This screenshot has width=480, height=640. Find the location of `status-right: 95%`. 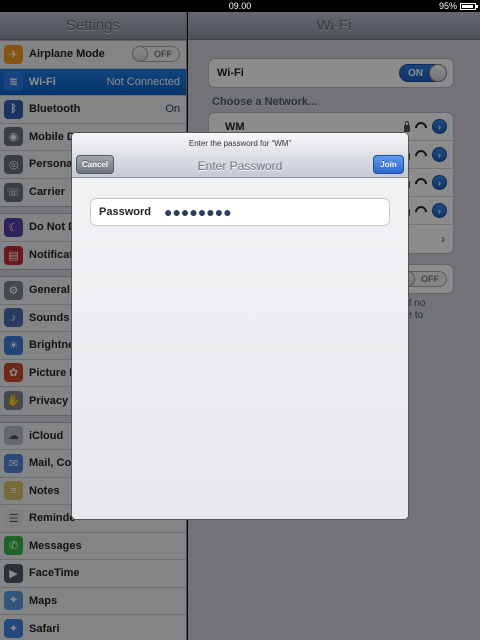

status-right: 95% is located at coordinates (458, 6).